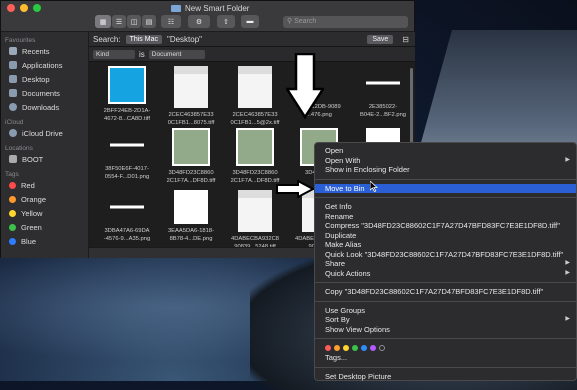 The width and height of the screenshot is (577, 390). I want to click on close-button, so click(11, 8).